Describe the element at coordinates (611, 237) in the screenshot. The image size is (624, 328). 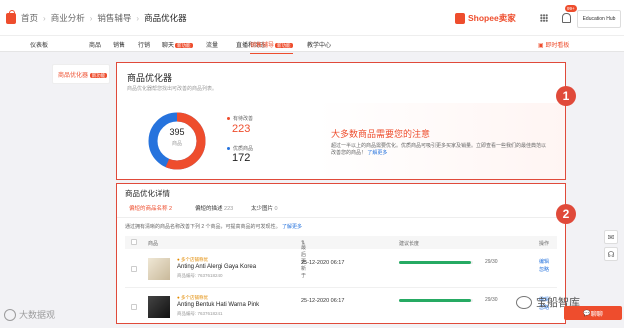
I see `mail-icon: ✉` at that location.